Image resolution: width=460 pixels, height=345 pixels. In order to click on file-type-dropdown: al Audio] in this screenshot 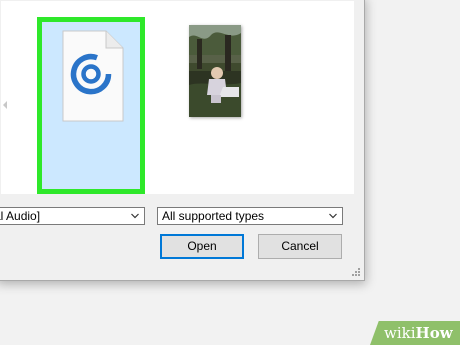, I will do `click(72, 216)`.